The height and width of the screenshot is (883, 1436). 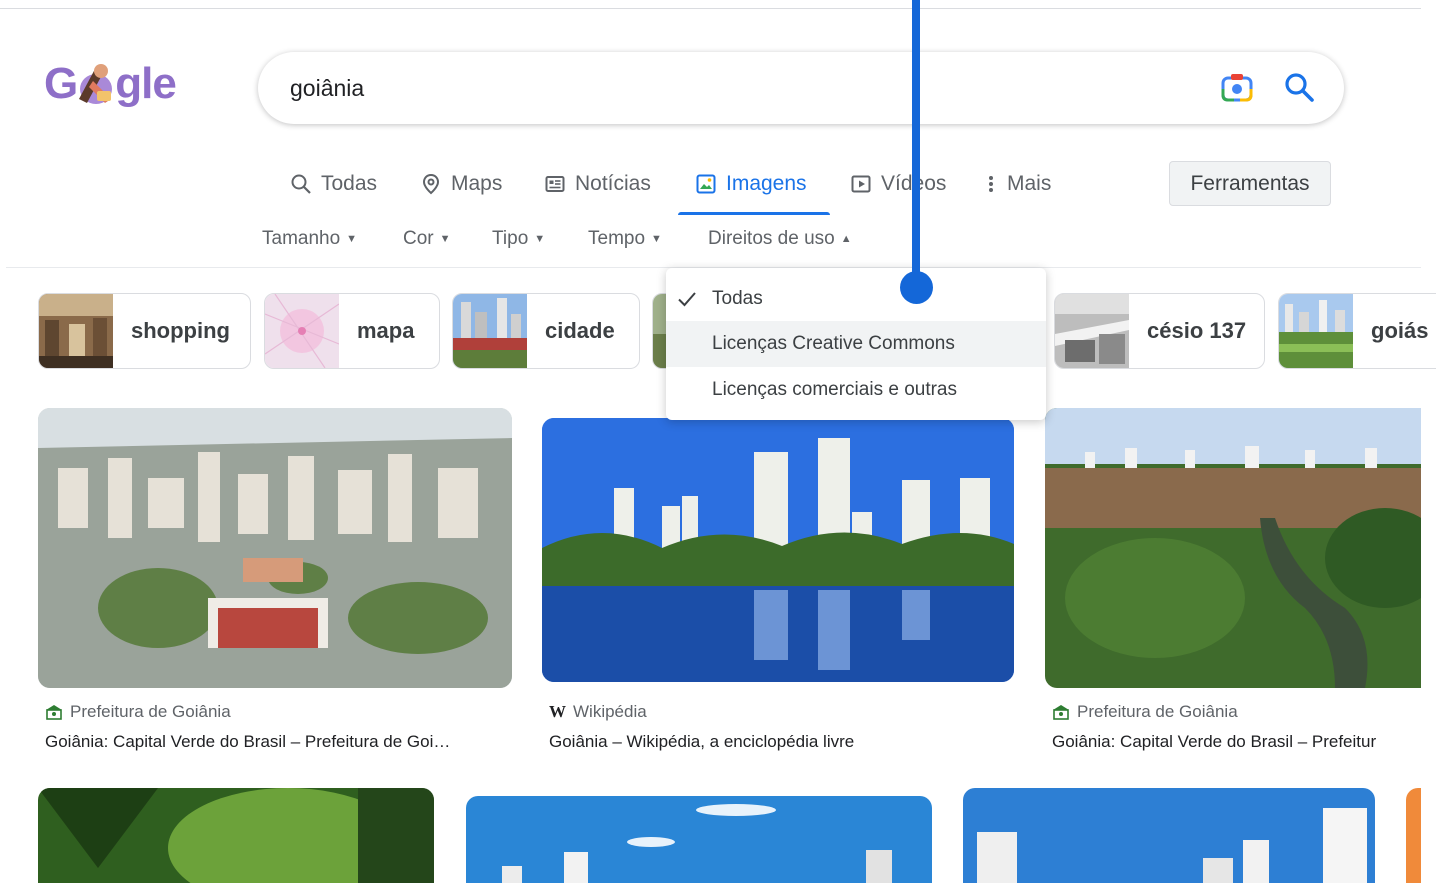 I want to click on search-box, so click(x=801, y=88).